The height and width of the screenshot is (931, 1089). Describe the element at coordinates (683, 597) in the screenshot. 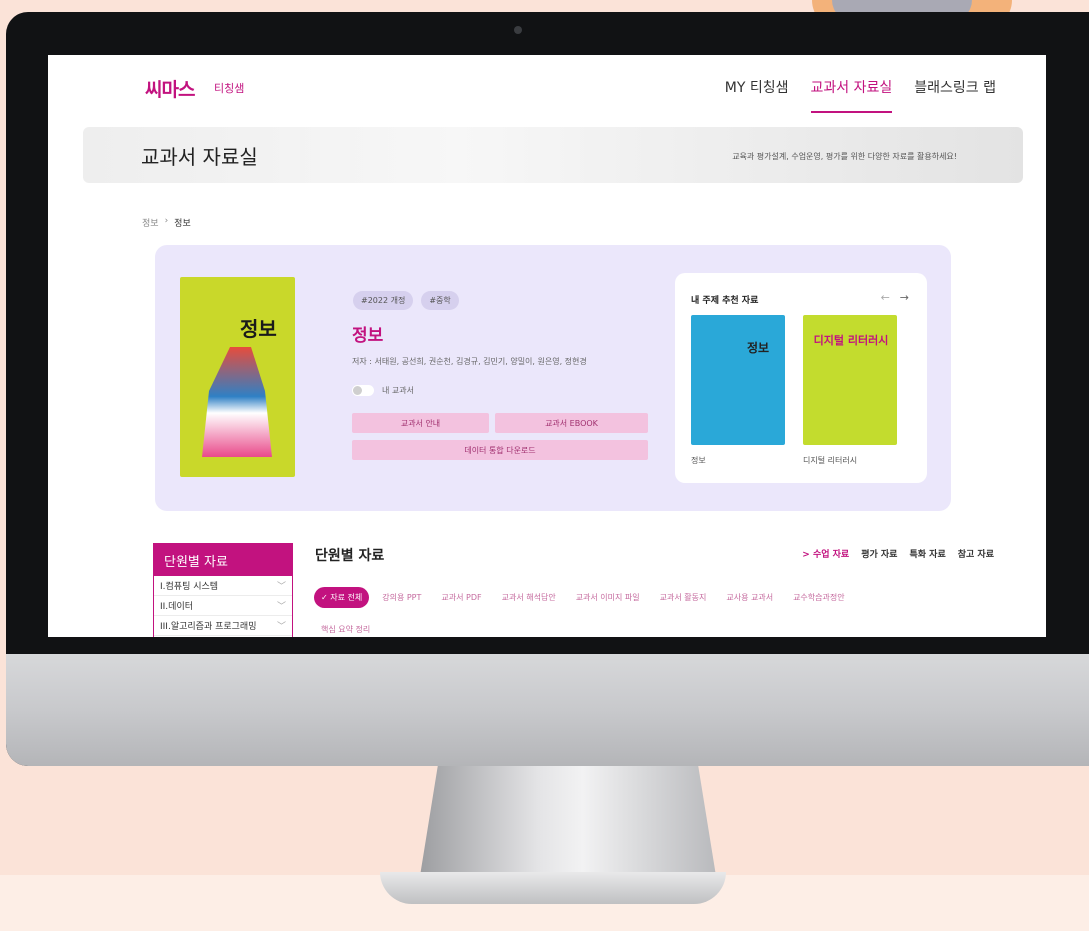

I see `chip-worksheet: 교과서 활동지` at that location.